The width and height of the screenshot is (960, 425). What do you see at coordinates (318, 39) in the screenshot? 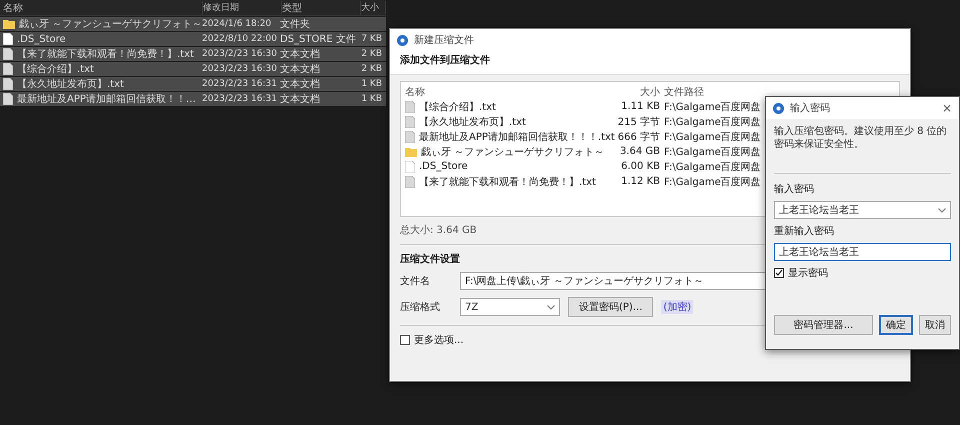
I see `file-type: DS_STORE 文件` at bounding box center [318, 39].